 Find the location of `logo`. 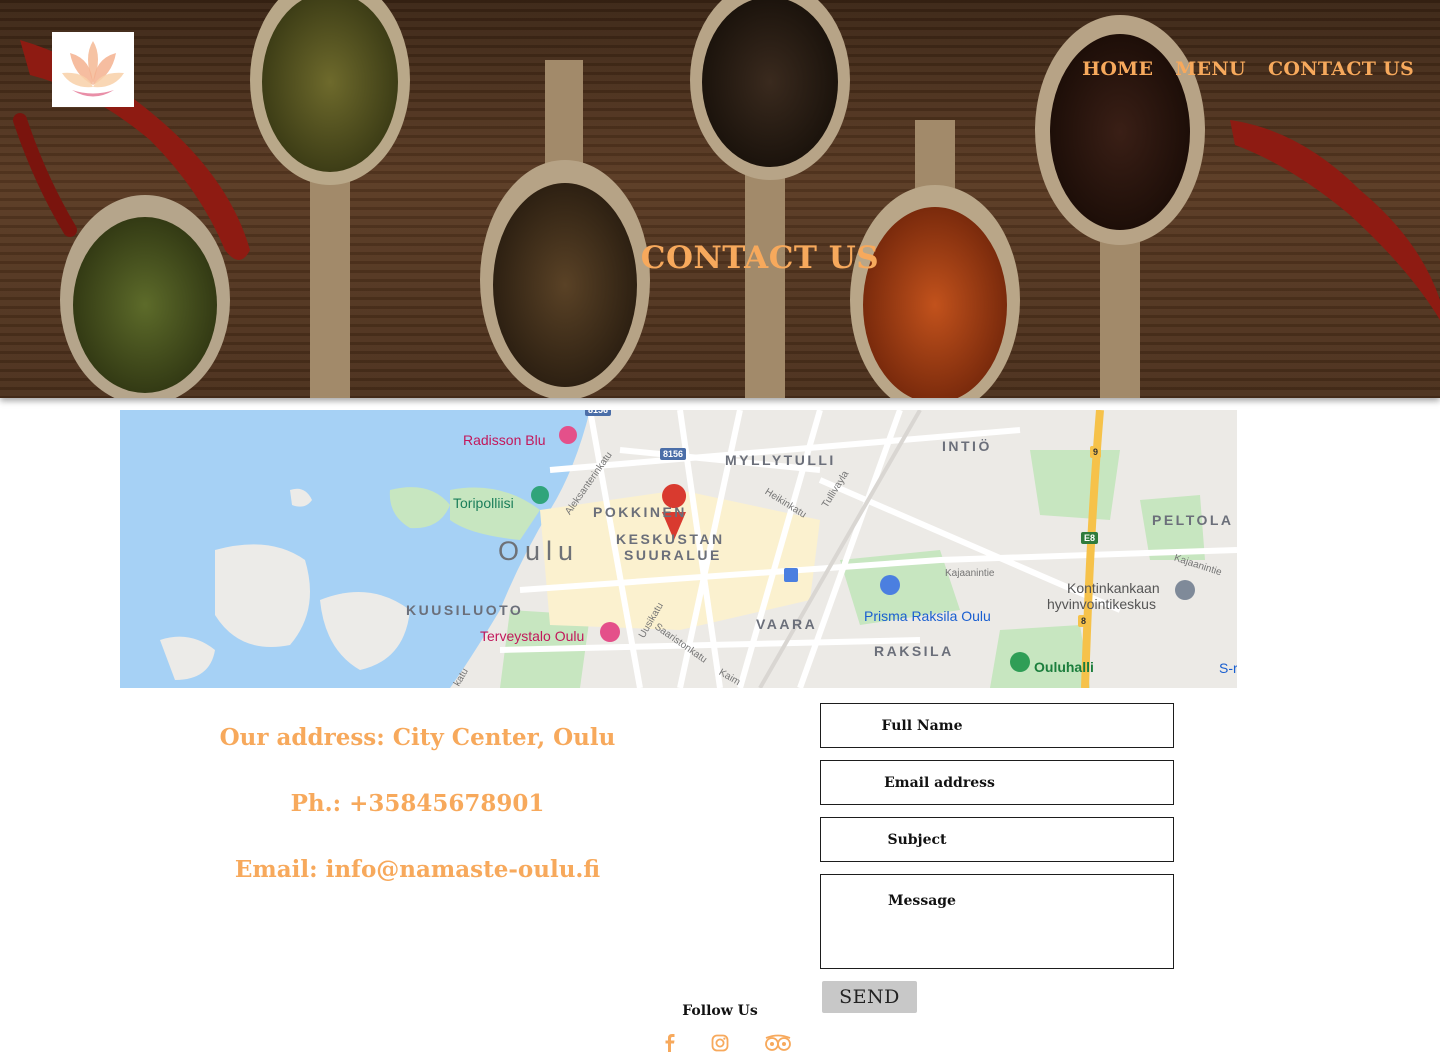

logo is located at coordinates (93, 69).